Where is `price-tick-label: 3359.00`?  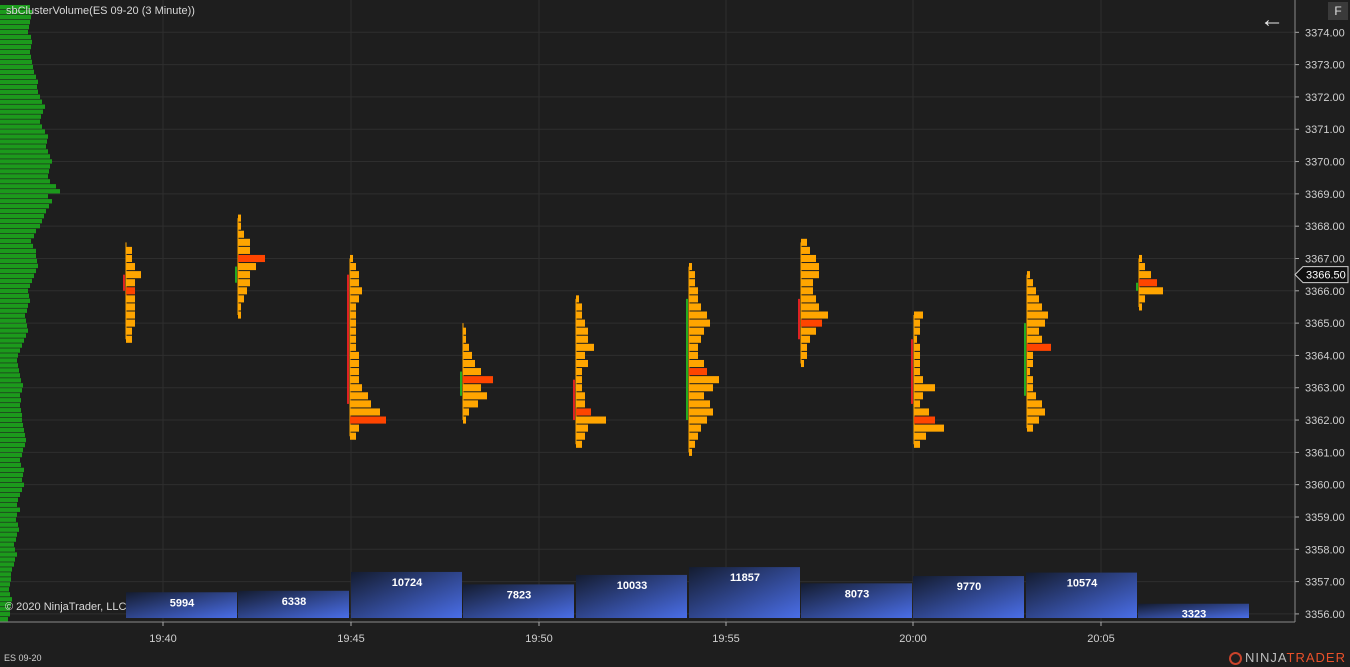
price-tick-label: 3359.00 is located at coordinates (1325, 518).